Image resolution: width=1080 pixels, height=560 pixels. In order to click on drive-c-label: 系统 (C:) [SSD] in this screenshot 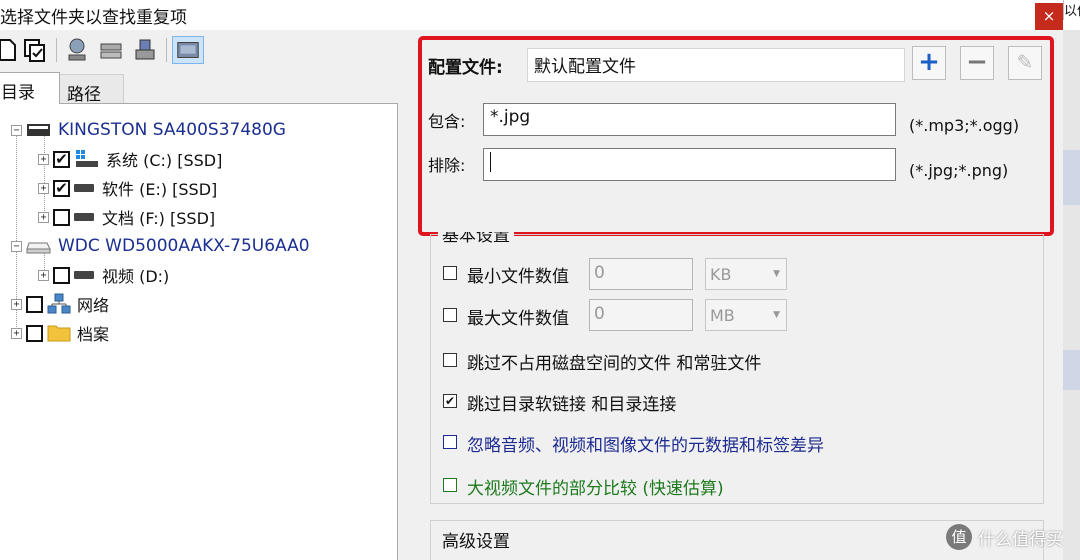, I will do `click(164, 160)`.